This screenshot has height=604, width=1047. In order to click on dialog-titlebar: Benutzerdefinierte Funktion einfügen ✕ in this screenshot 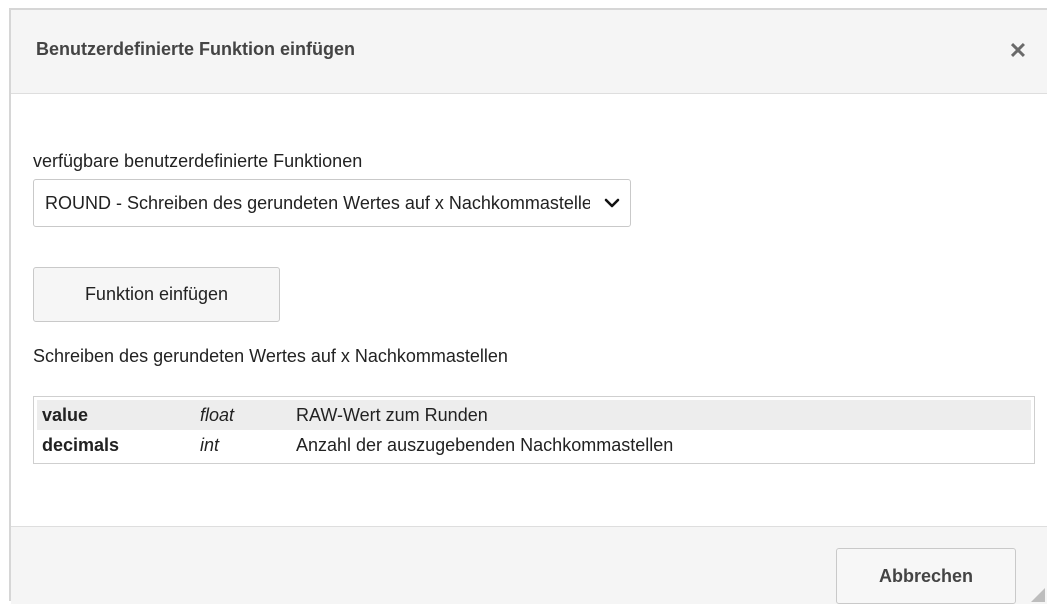, I will do `click(529, 52)`.